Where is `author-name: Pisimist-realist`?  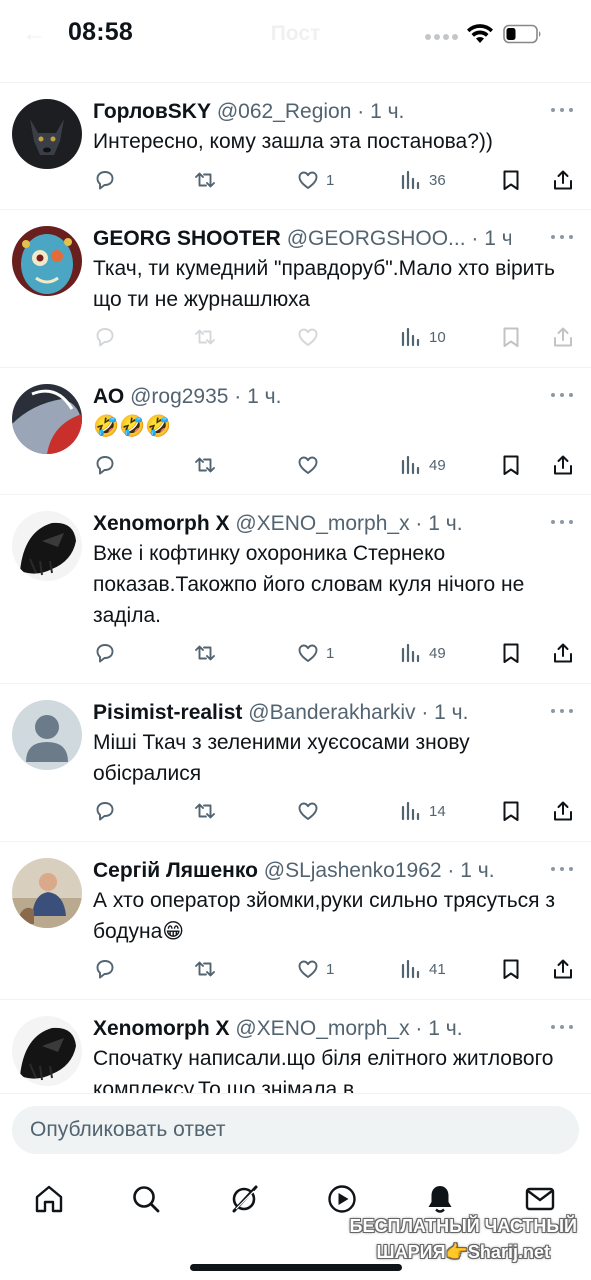 author-name: Pisimist-realist is located at coordinates (167, 712).